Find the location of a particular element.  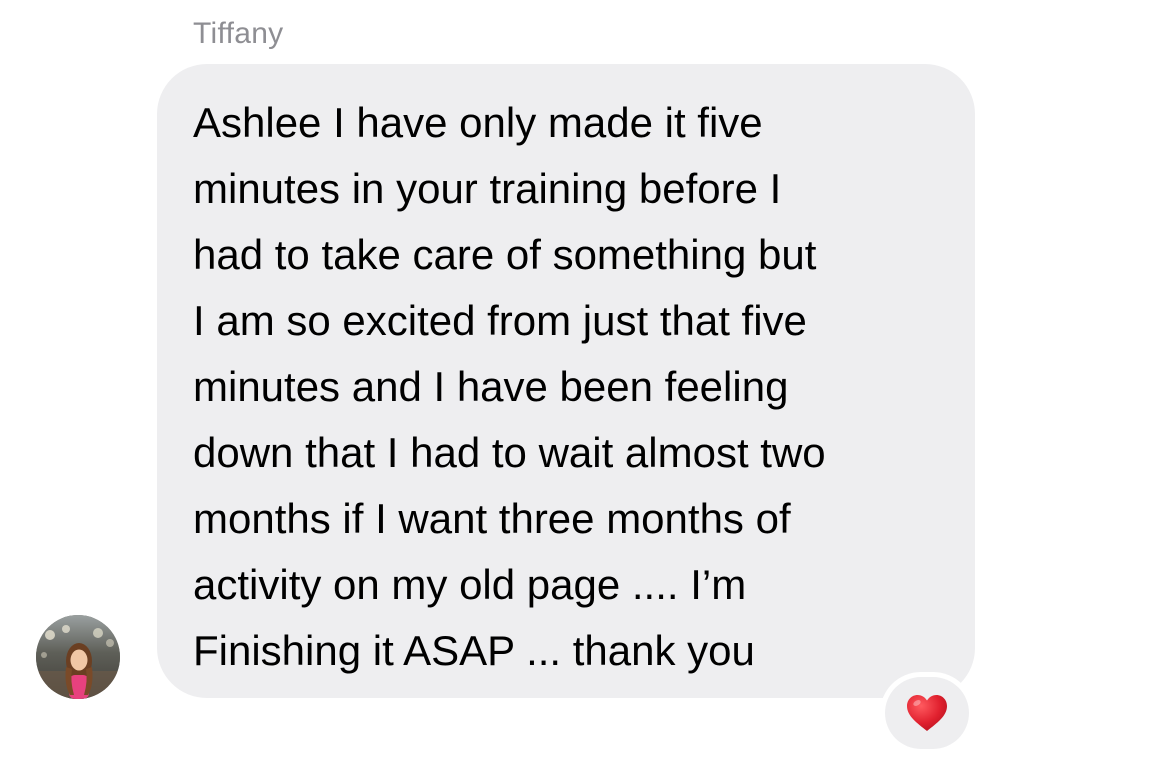

avatar-photo is located at coordinates (78, 657).